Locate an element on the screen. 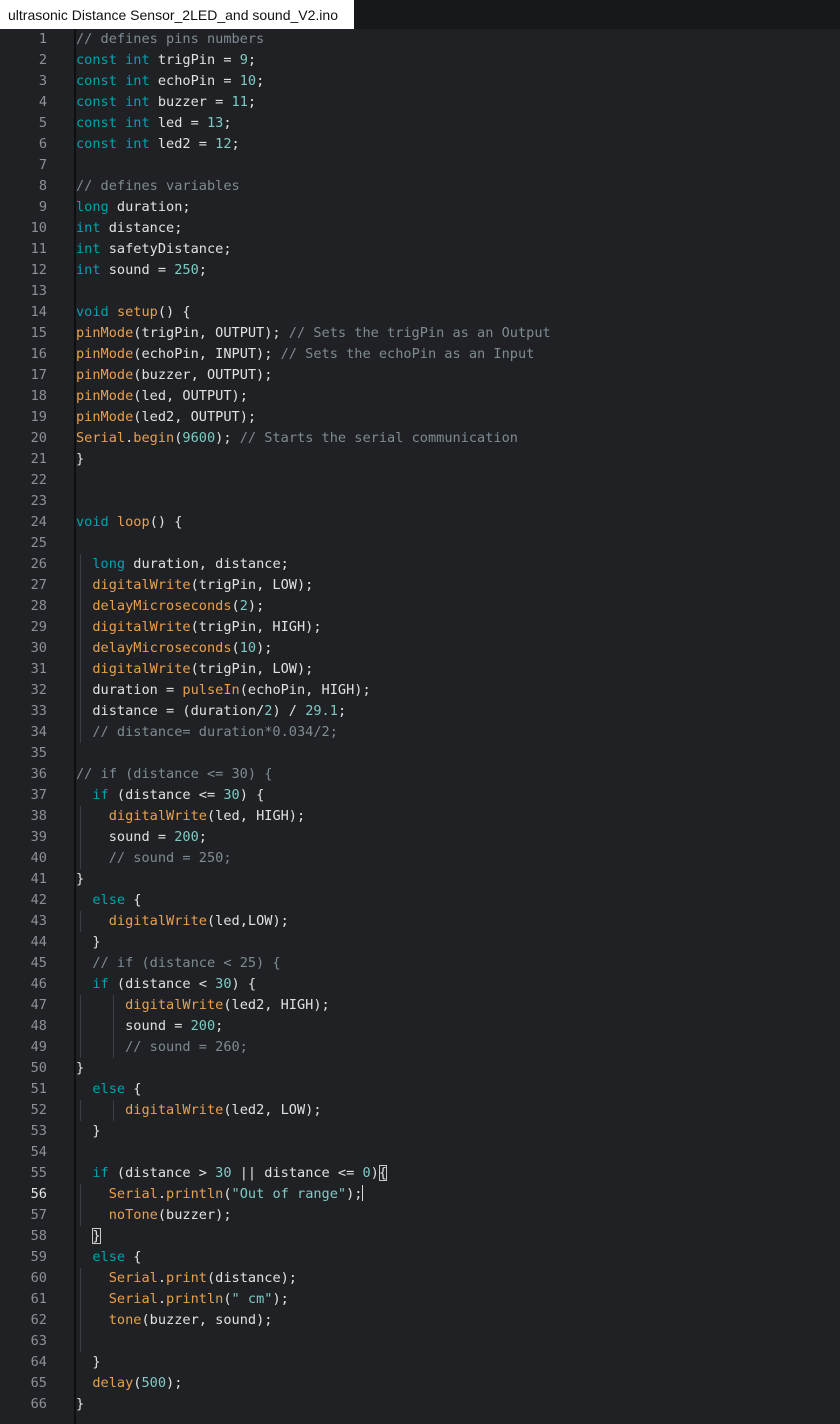 The width and height of the screenshot is (840, 1424). code-comment: // sound = 250; is located at coordinates (170, 858).